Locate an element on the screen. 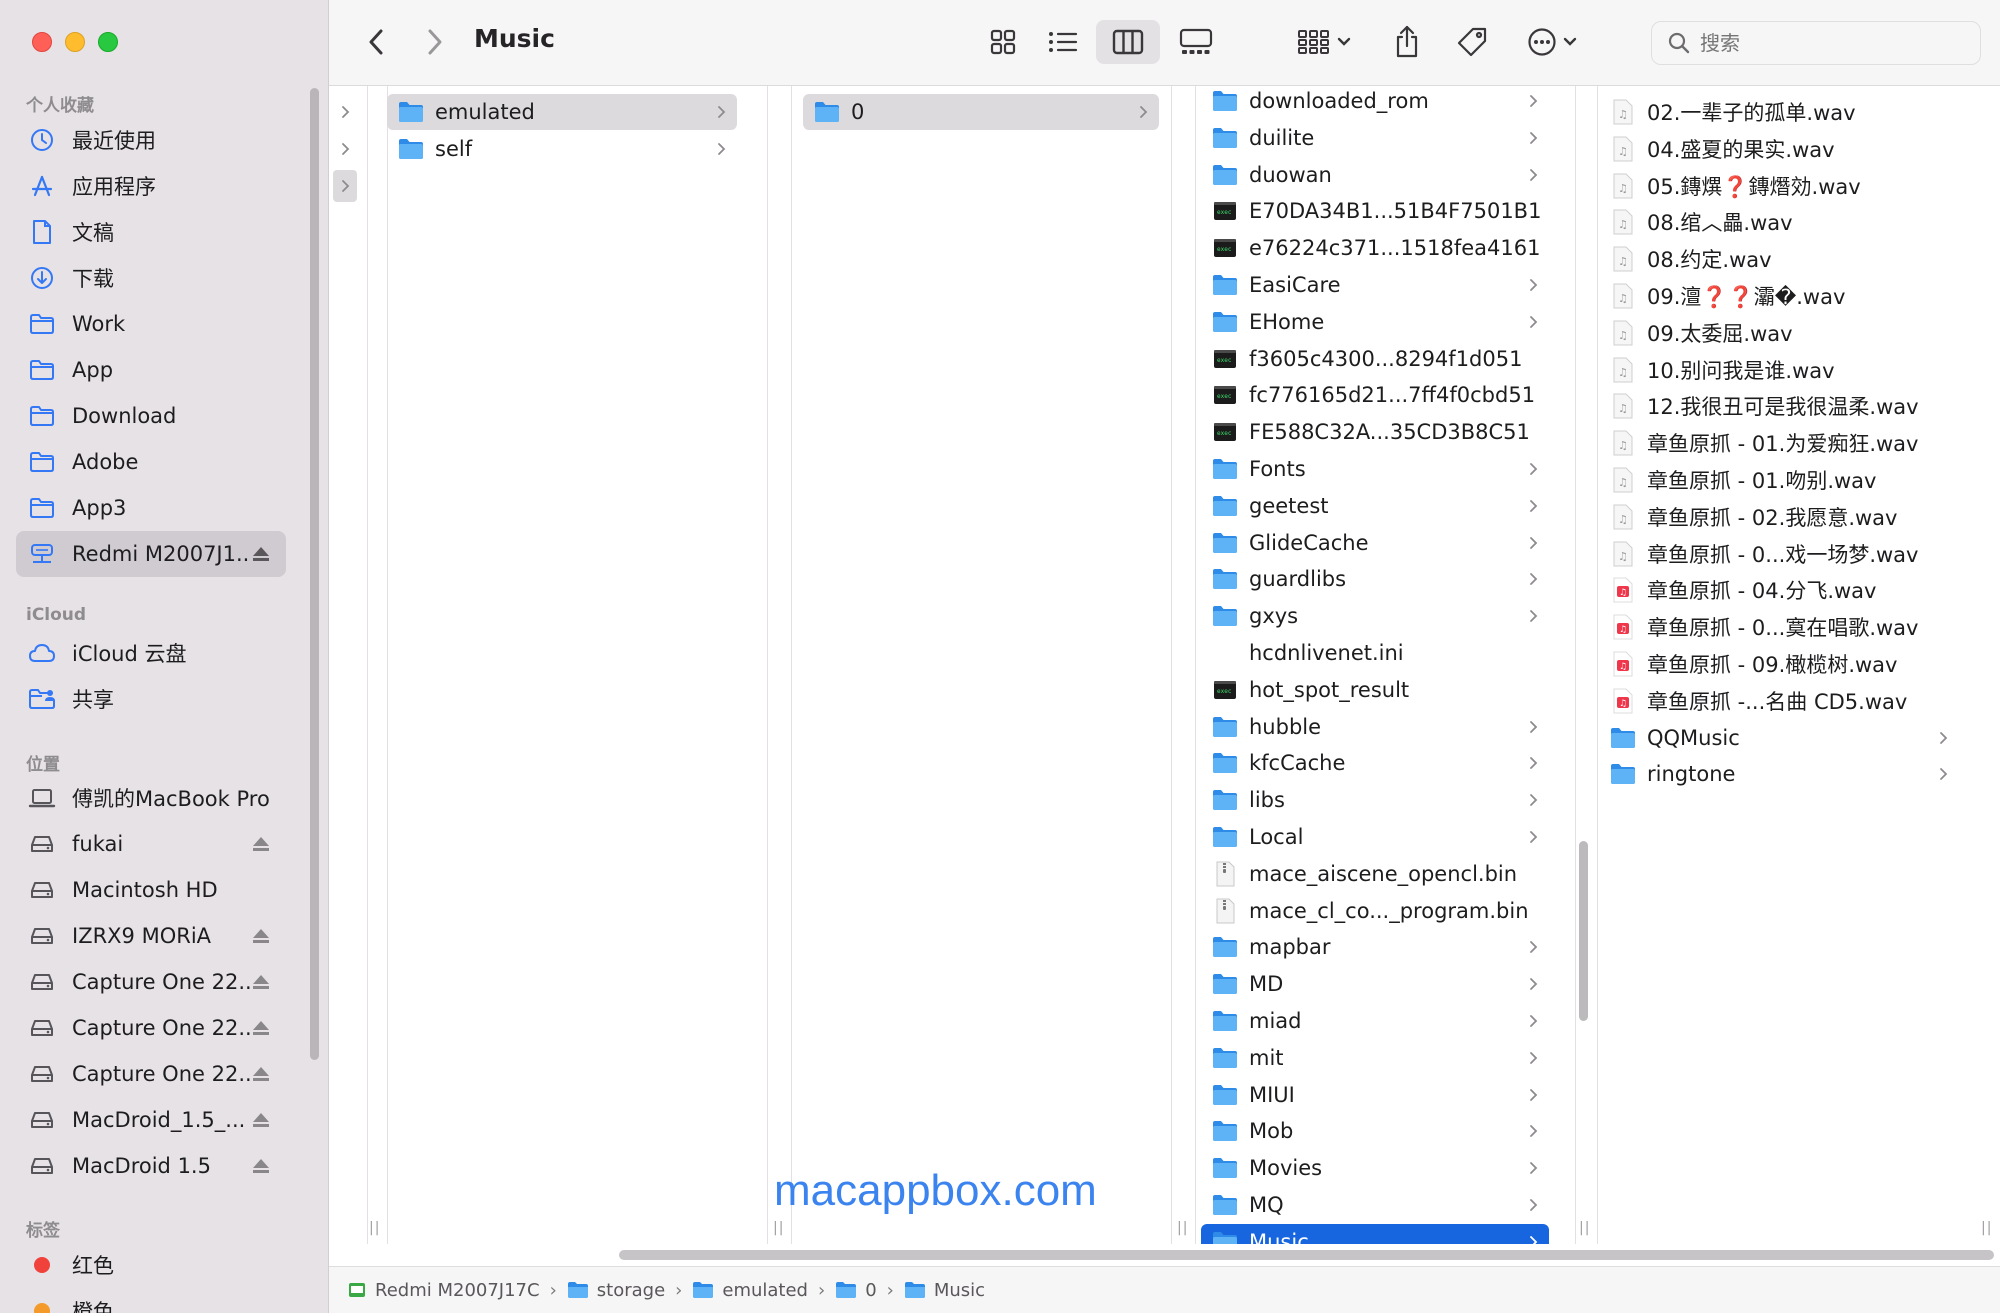 The image size is (2000, 1313). folder-row: gxys is located at coordinates (1375, 616).